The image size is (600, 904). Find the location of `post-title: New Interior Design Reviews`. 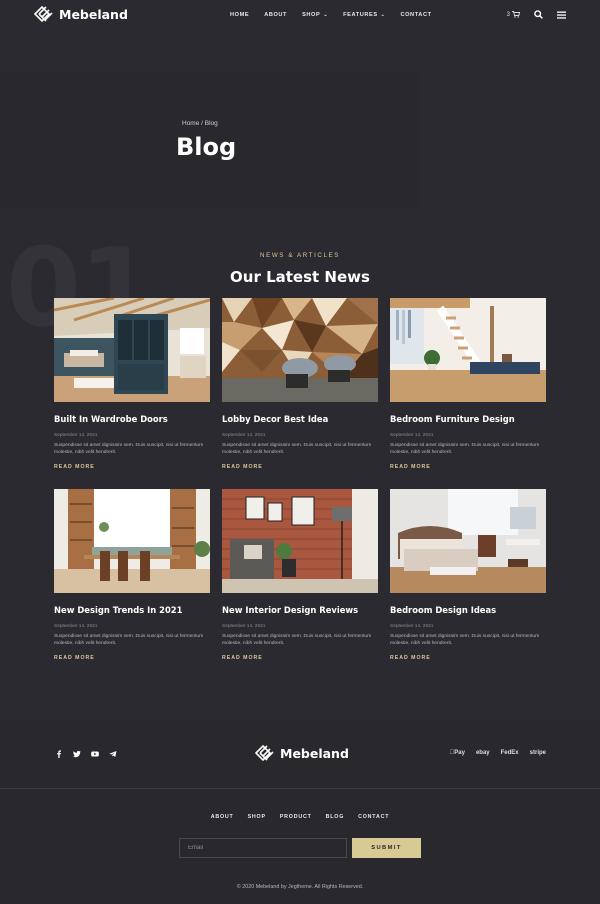

post-title: New Interior Design Reviews is located at coordinates (300, 610).